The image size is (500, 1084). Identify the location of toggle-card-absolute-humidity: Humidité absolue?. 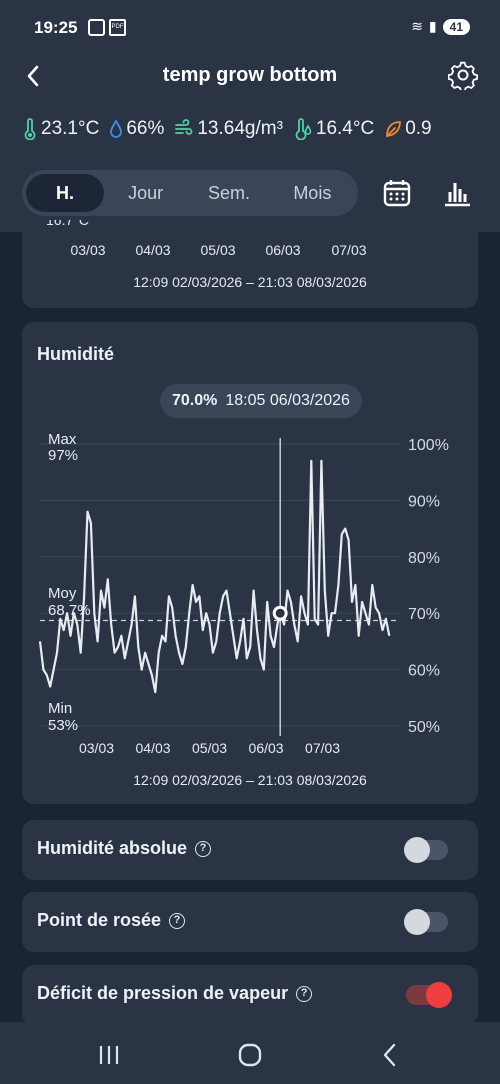
(250, 850).